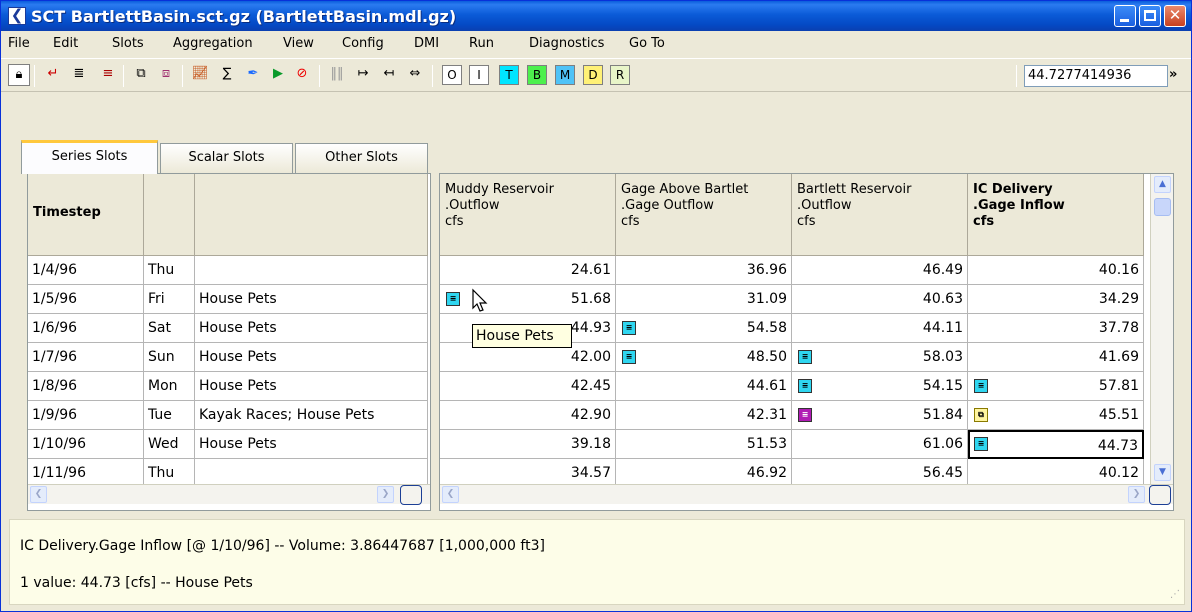  Describe the element at coordinates (227, 75) in the screenshot. I see `stats-button: ∑` at that location.